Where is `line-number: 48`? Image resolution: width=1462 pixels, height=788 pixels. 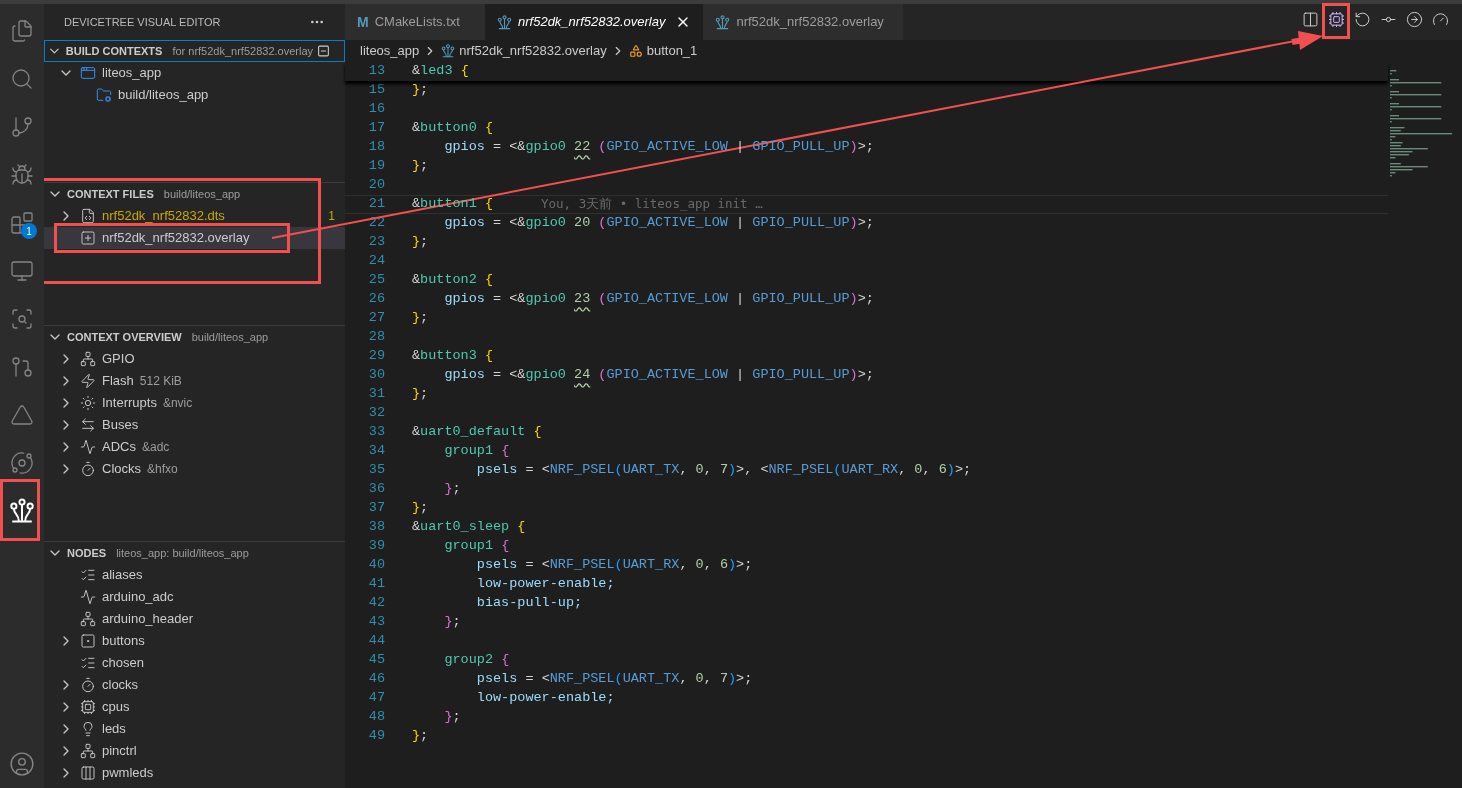 line-number: 48 is located at coordinates (376, 717).